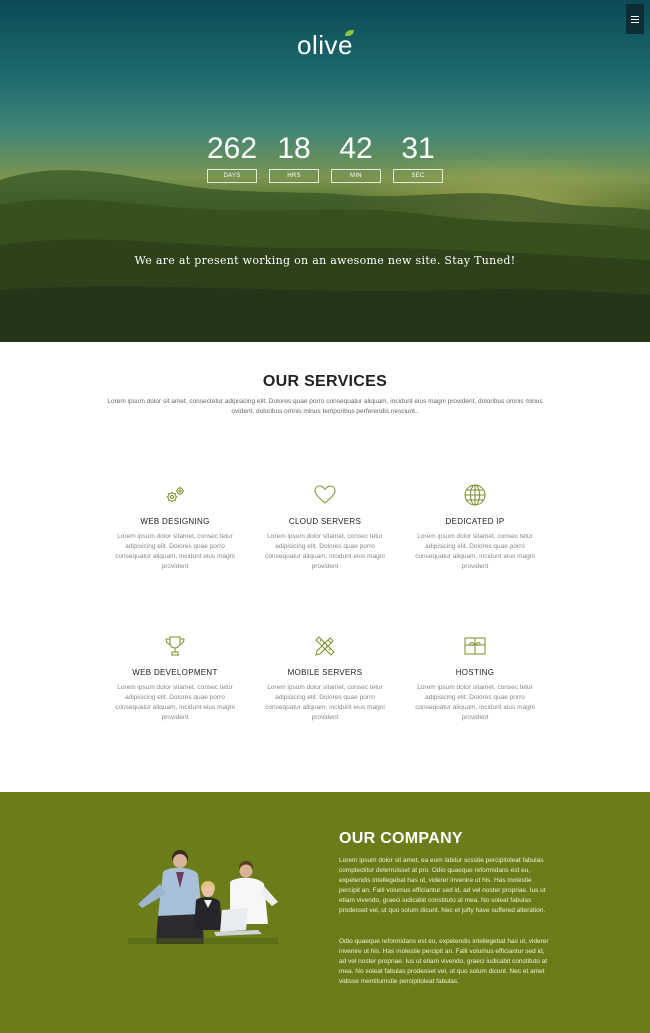 This screenshot has width=650, height=1033. Describe the element at coordinates (325, 45) in the screenshot. I see `site-logo: olive` at that location.